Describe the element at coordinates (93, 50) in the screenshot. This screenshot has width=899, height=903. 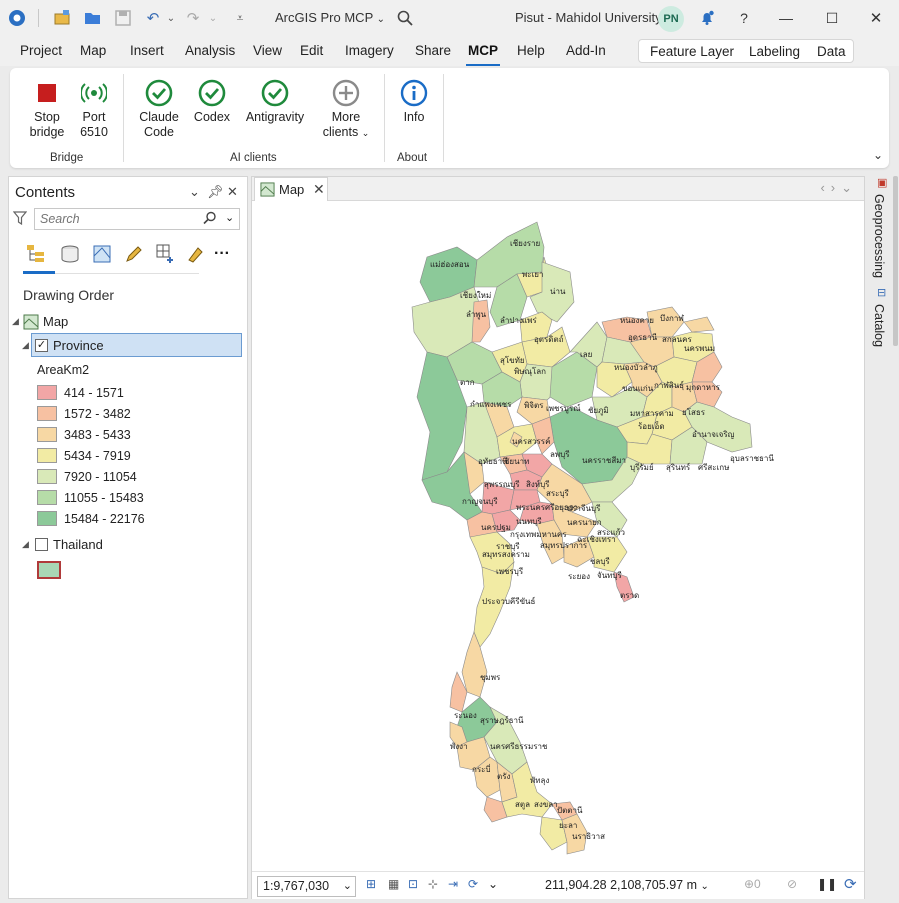
I see `tab-map: Map` at that location.